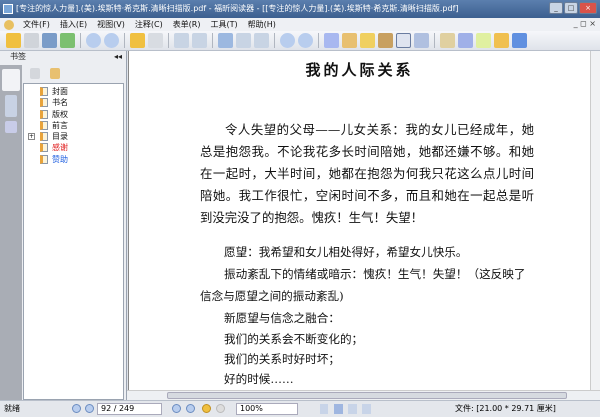 Image resolution: width=600 pixels, height=417 pixels. I want to click on maximize-button: □, so click(571, 8).